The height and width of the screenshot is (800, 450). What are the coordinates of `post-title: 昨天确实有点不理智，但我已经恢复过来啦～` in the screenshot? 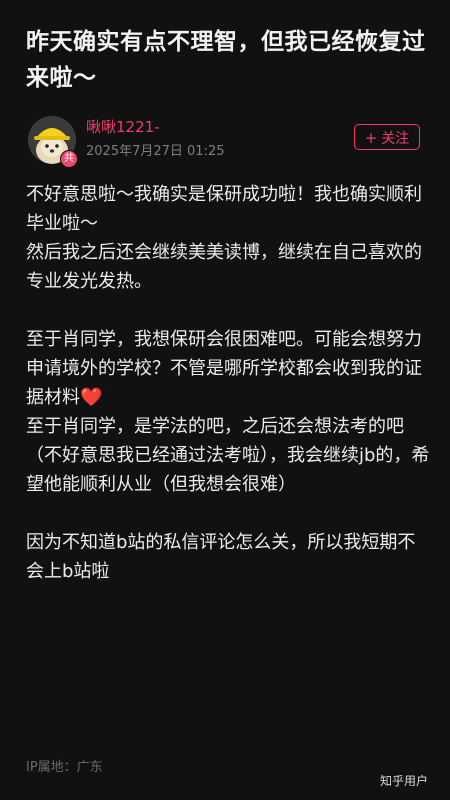 It's located at (226, 60).